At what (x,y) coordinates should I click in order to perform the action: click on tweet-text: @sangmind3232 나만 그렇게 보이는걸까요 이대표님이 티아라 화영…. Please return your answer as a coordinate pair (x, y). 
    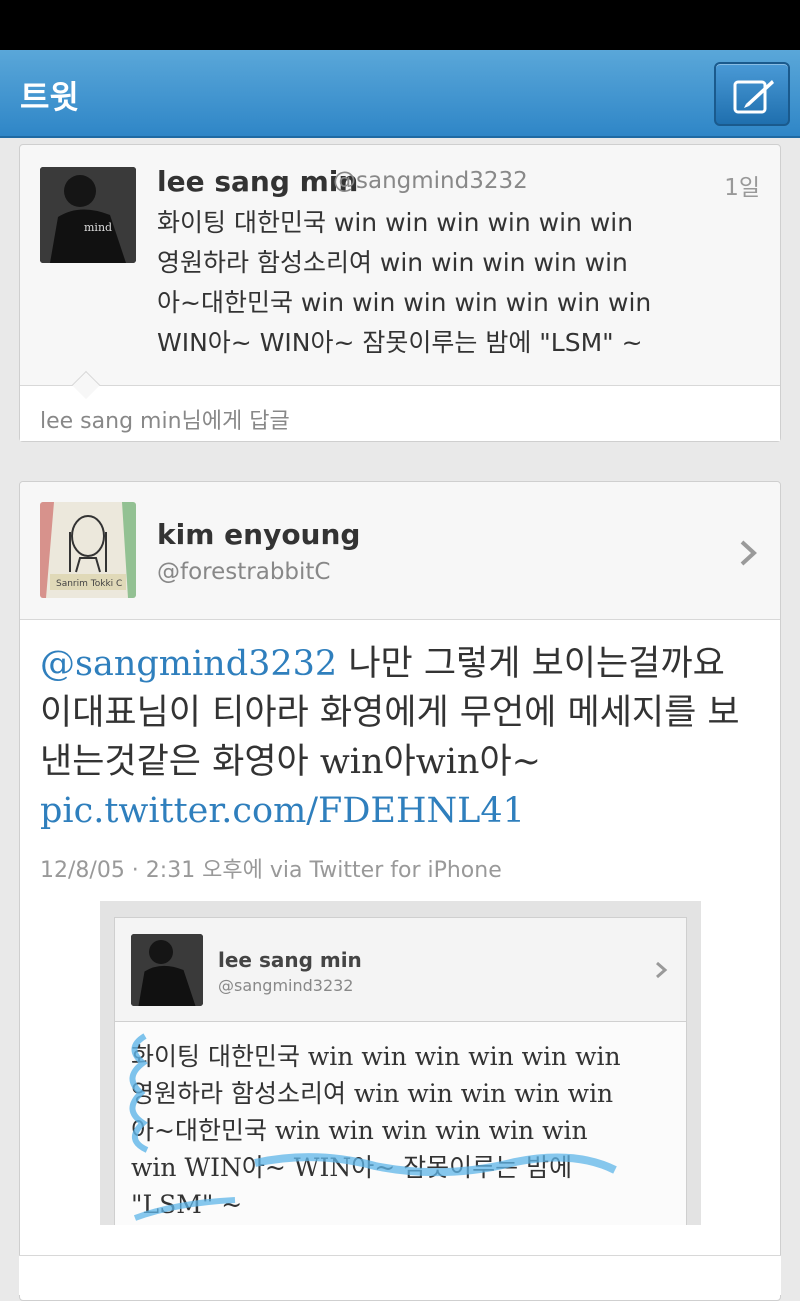
    Looking at the image, I should click on (400, 738).